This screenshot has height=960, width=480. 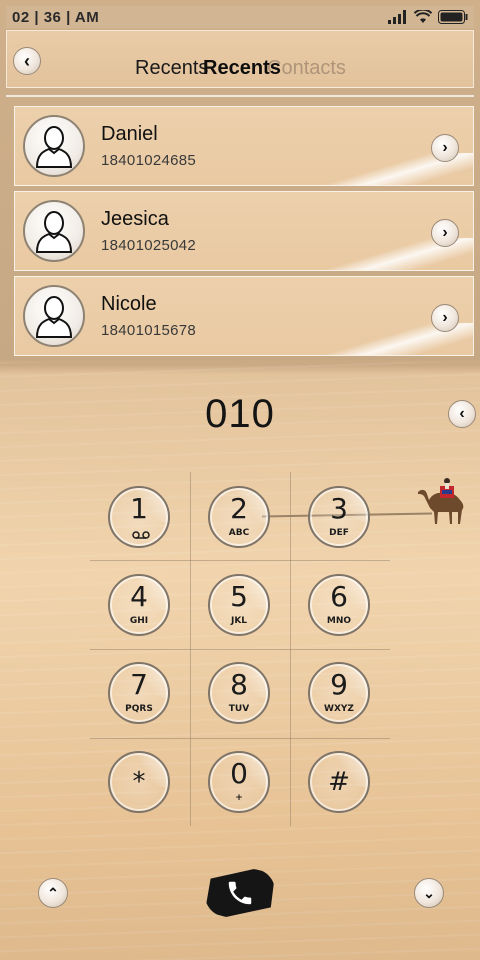 I want to click on voicemail-icon, so click(x=141, y=535).